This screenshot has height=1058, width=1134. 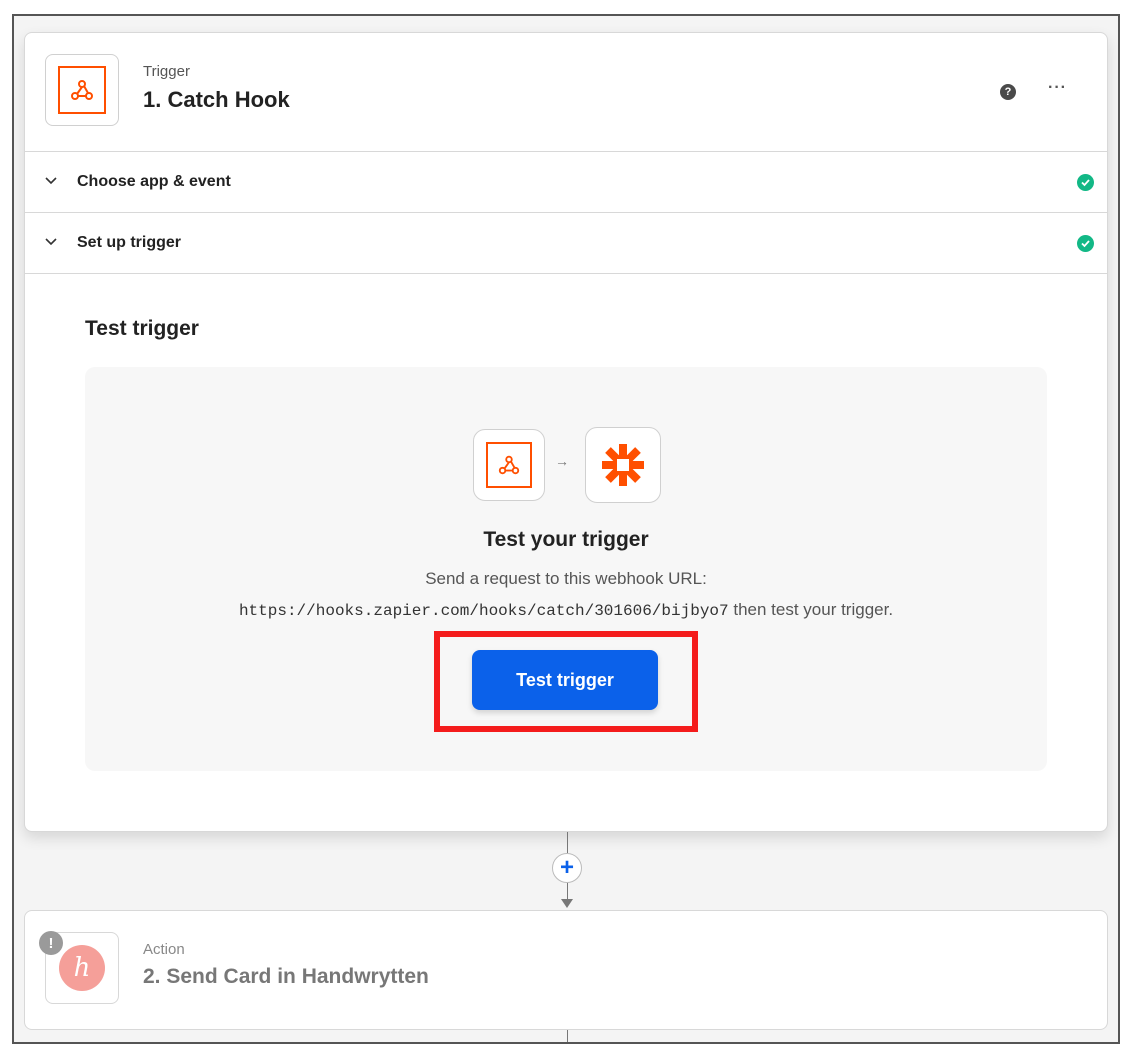 I want to click on webhook-app-tile, so click(x=82, y=90).